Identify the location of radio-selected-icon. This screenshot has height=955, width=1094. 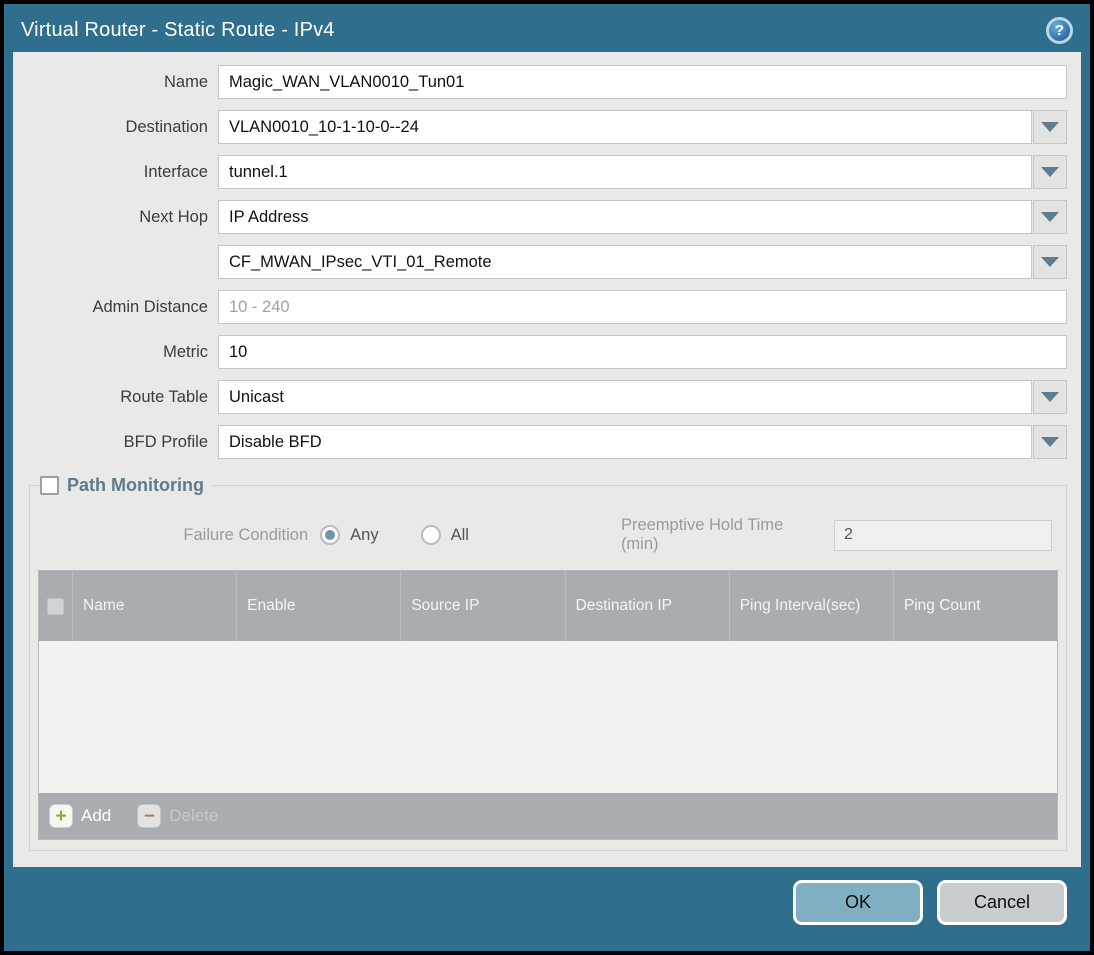
(330, 535).